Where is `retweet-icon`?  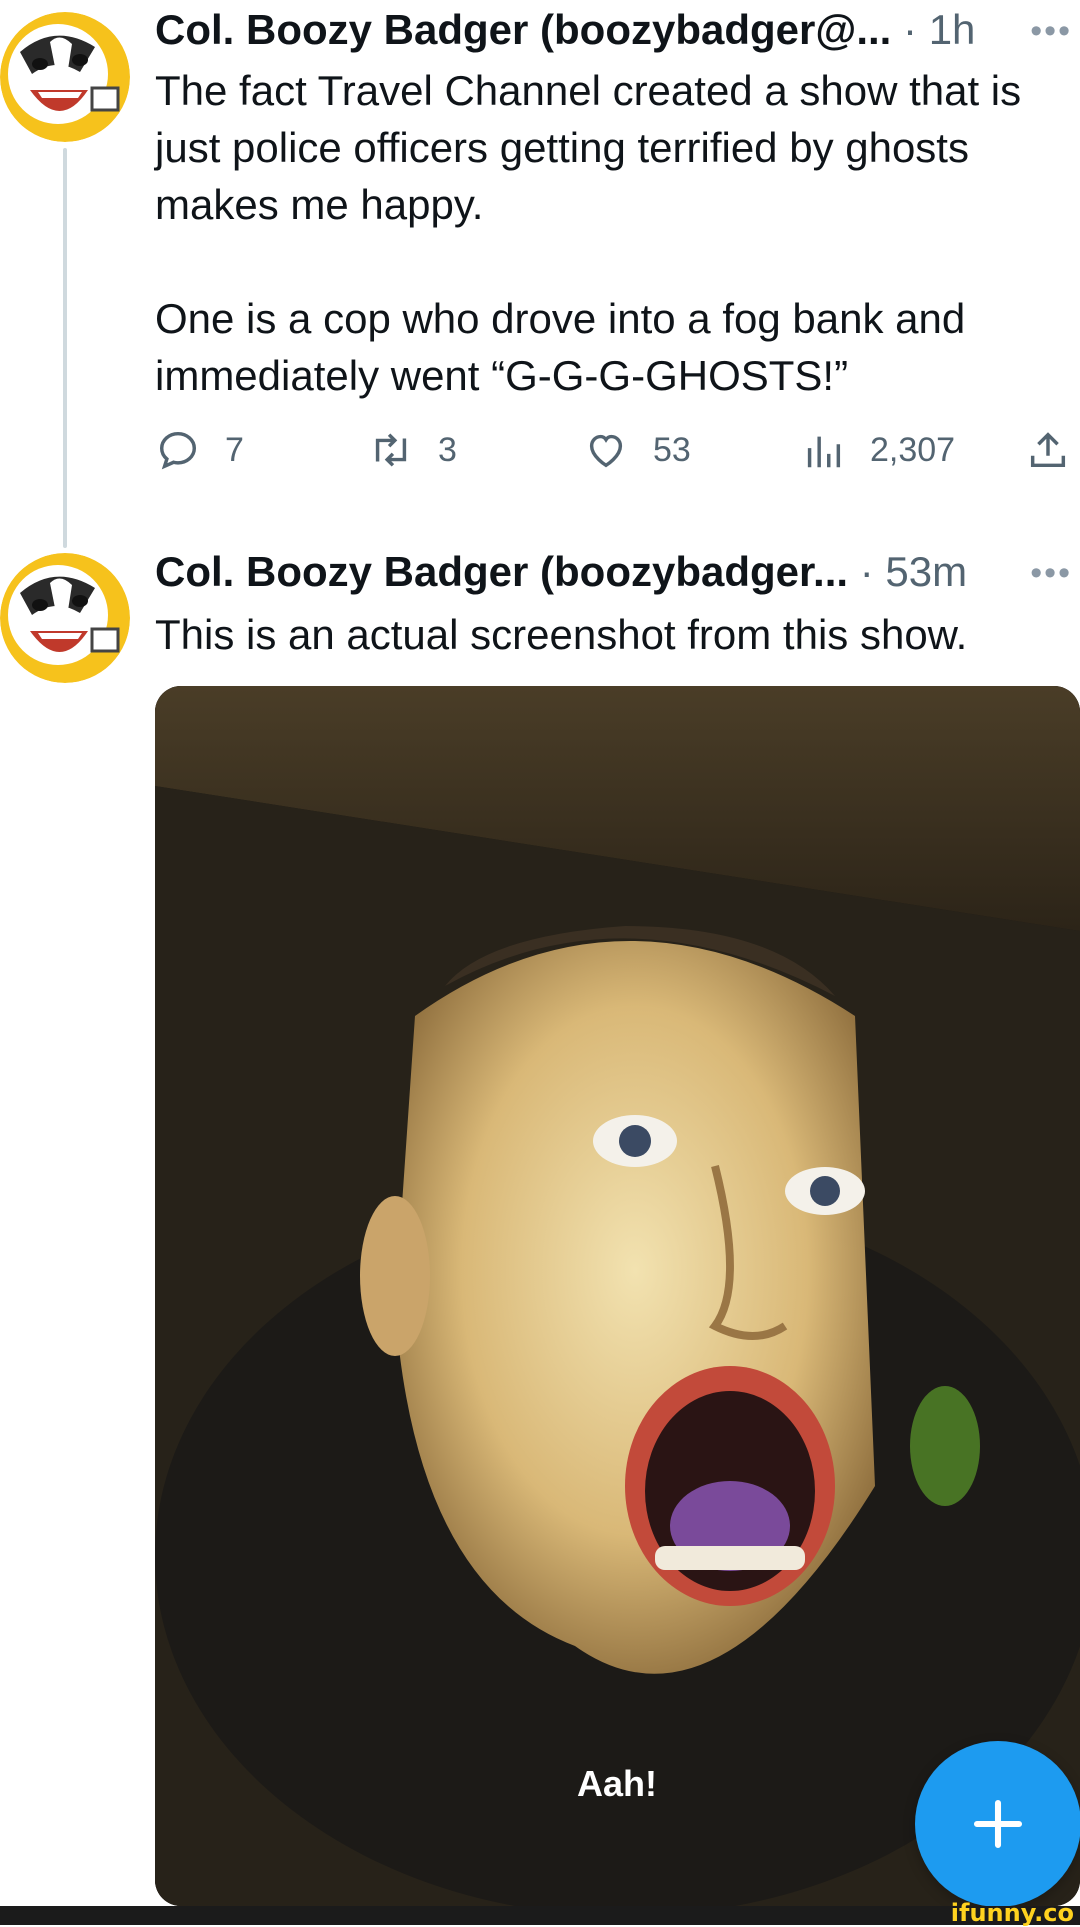 retweet-icon is located at coordinates (391, 450).